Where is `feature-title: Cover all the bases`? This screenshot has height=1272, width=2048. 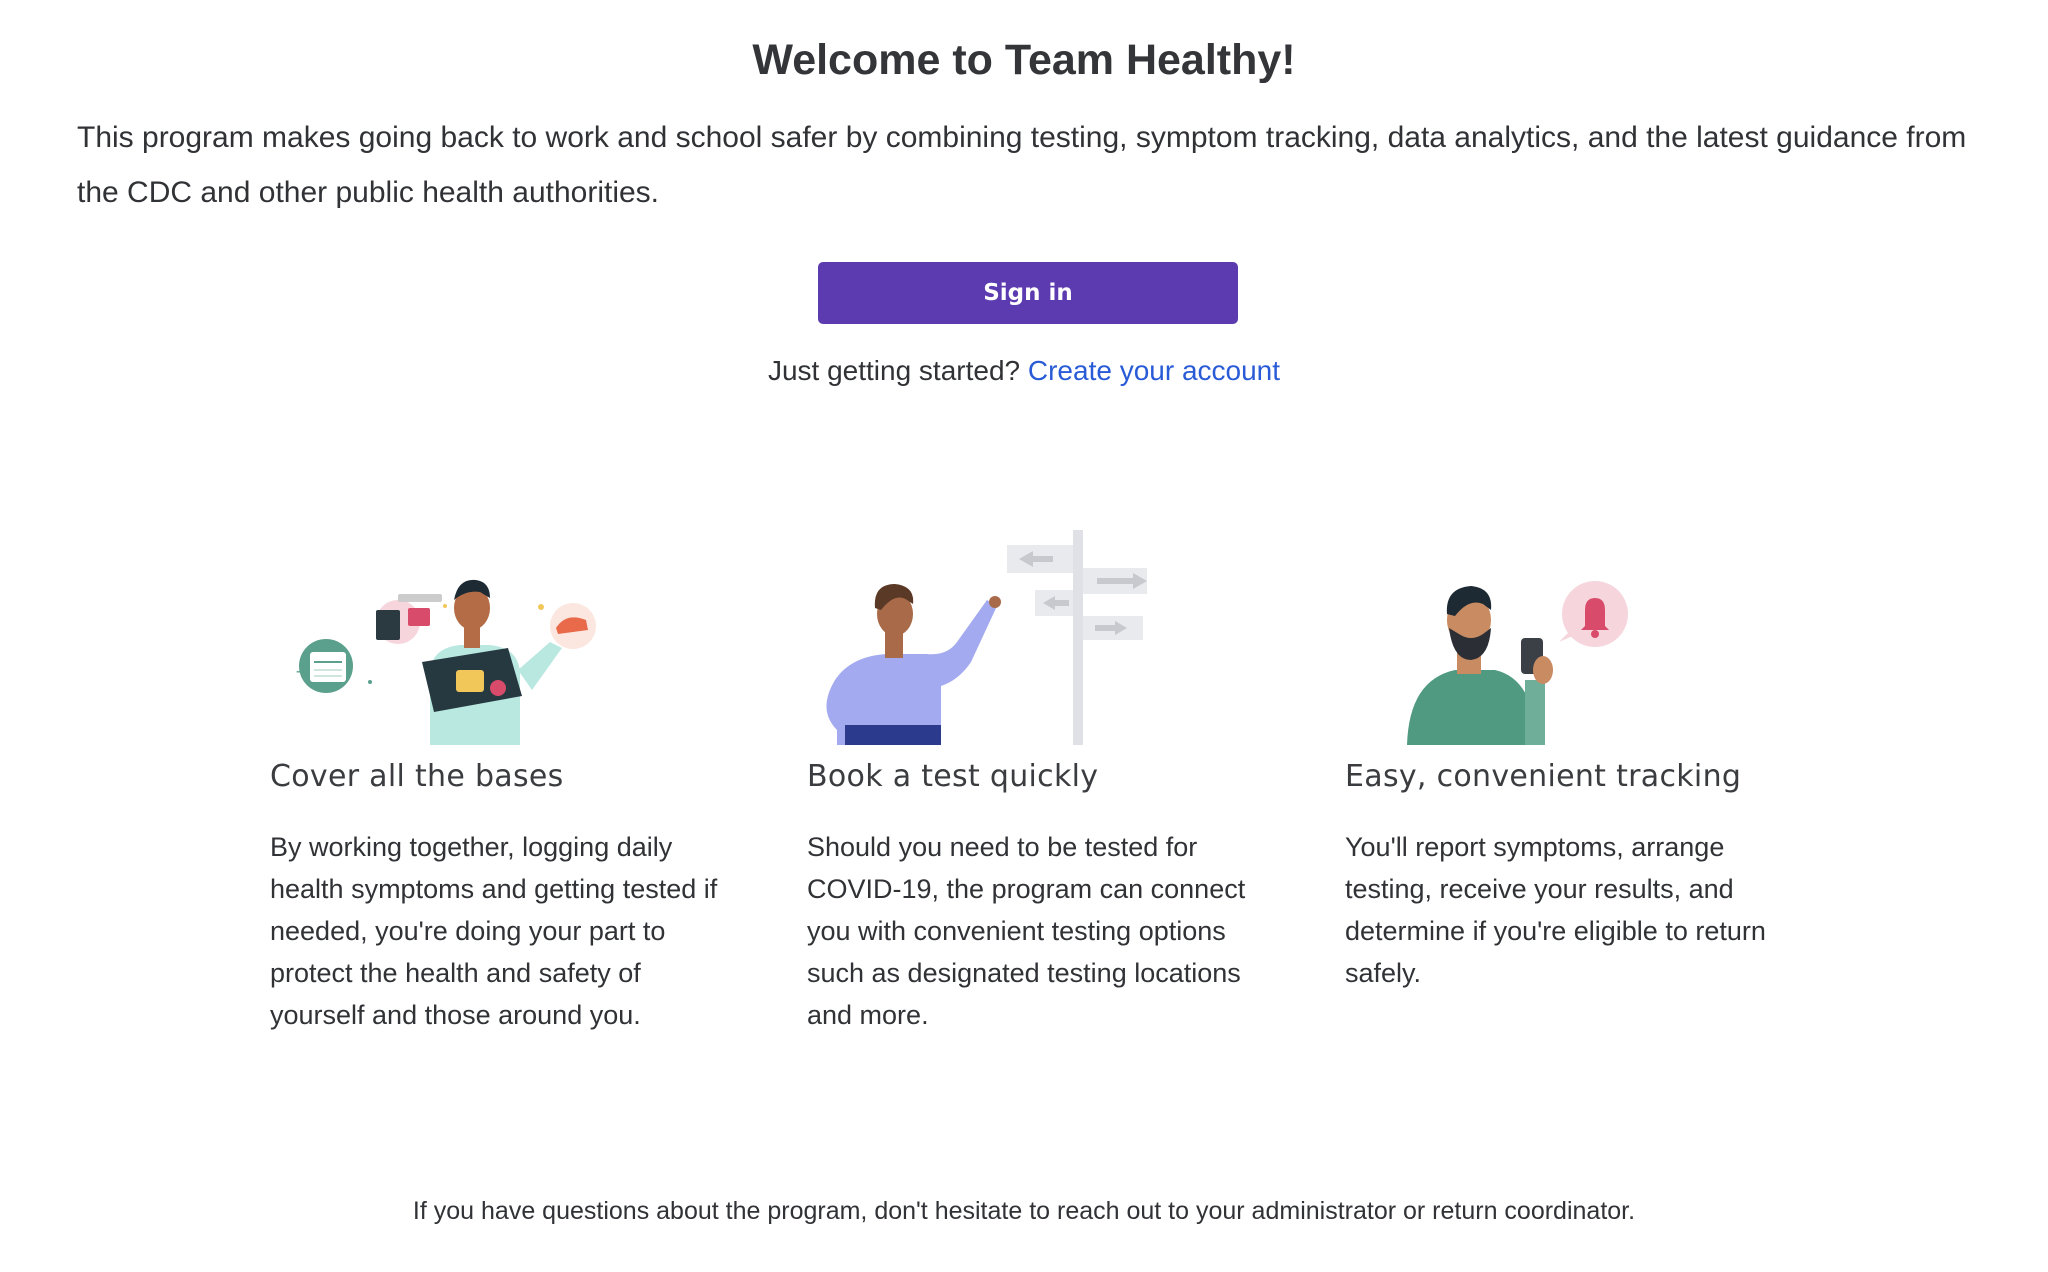
feature-title: Cover all the bases is located at coordinates (417, 776).